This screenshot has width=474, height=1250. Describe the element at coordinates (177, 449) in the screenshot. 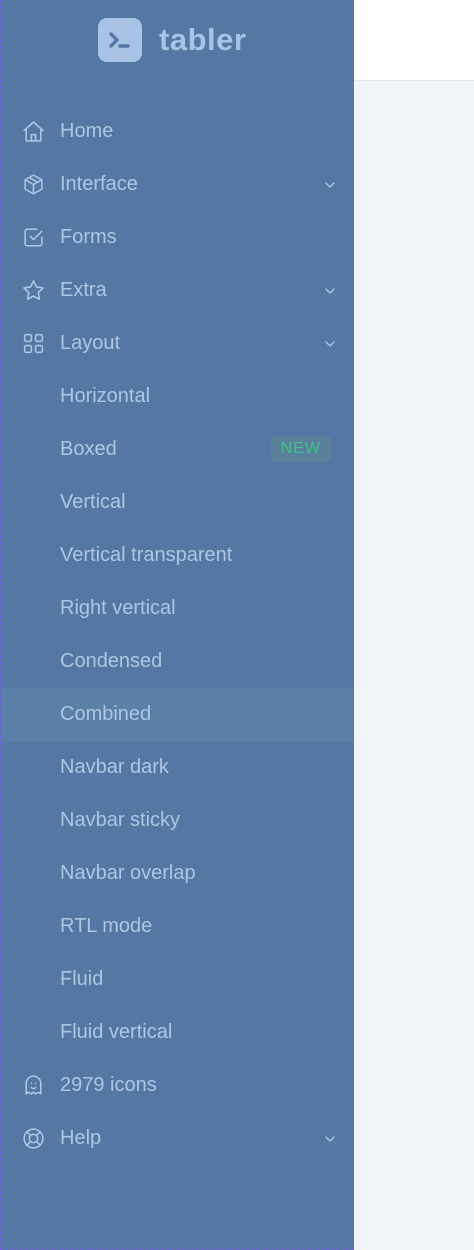

I see `layout-item-boxed: Boxed NEW` at that location.